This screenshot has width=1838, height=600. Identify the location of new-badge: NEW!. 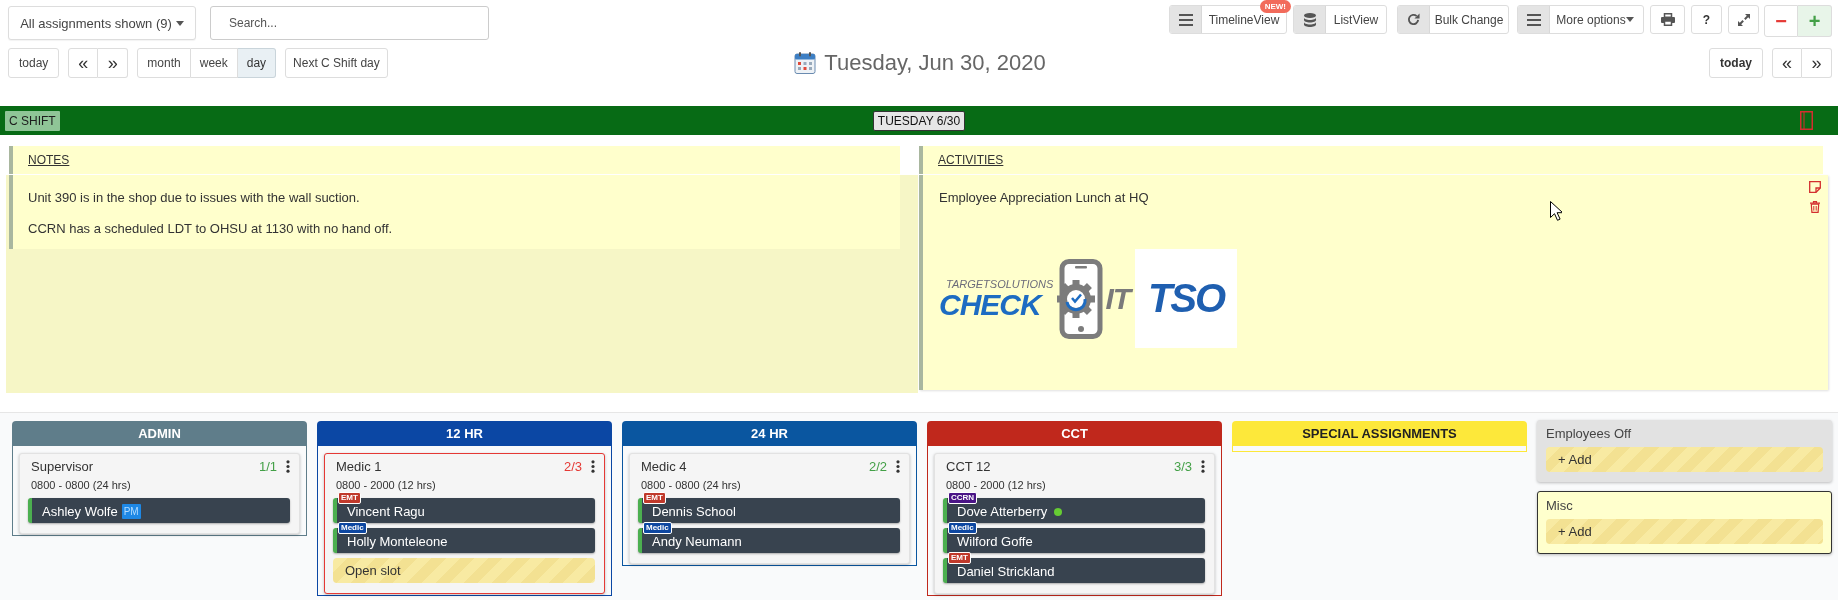
(1275, 6).